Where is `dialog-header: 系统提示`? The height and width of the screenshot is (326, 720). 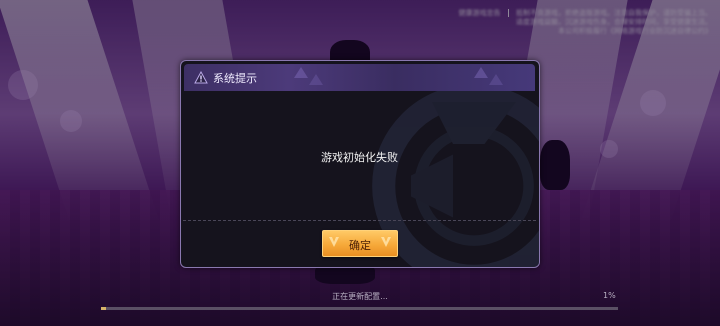 dialog-header: 系统提示 is located at coordinates (359, 77).